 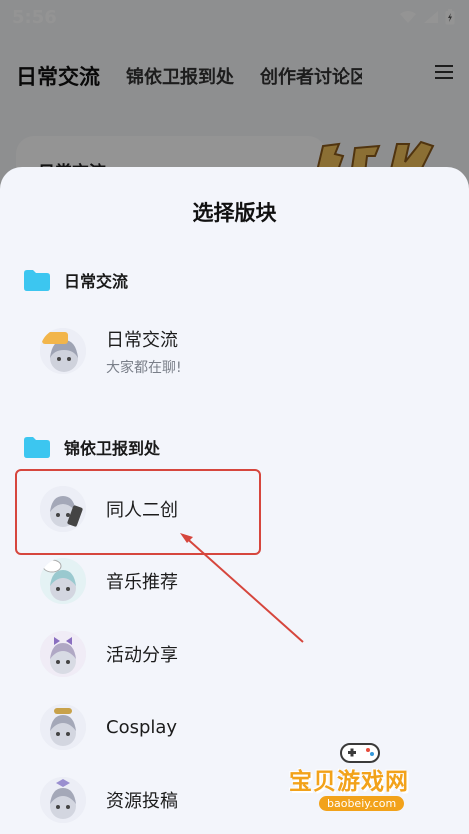 What do you see at coordinates (360, 753) in the screenshot?
I see `gamepad-icon` at bounding box center [360, 753].